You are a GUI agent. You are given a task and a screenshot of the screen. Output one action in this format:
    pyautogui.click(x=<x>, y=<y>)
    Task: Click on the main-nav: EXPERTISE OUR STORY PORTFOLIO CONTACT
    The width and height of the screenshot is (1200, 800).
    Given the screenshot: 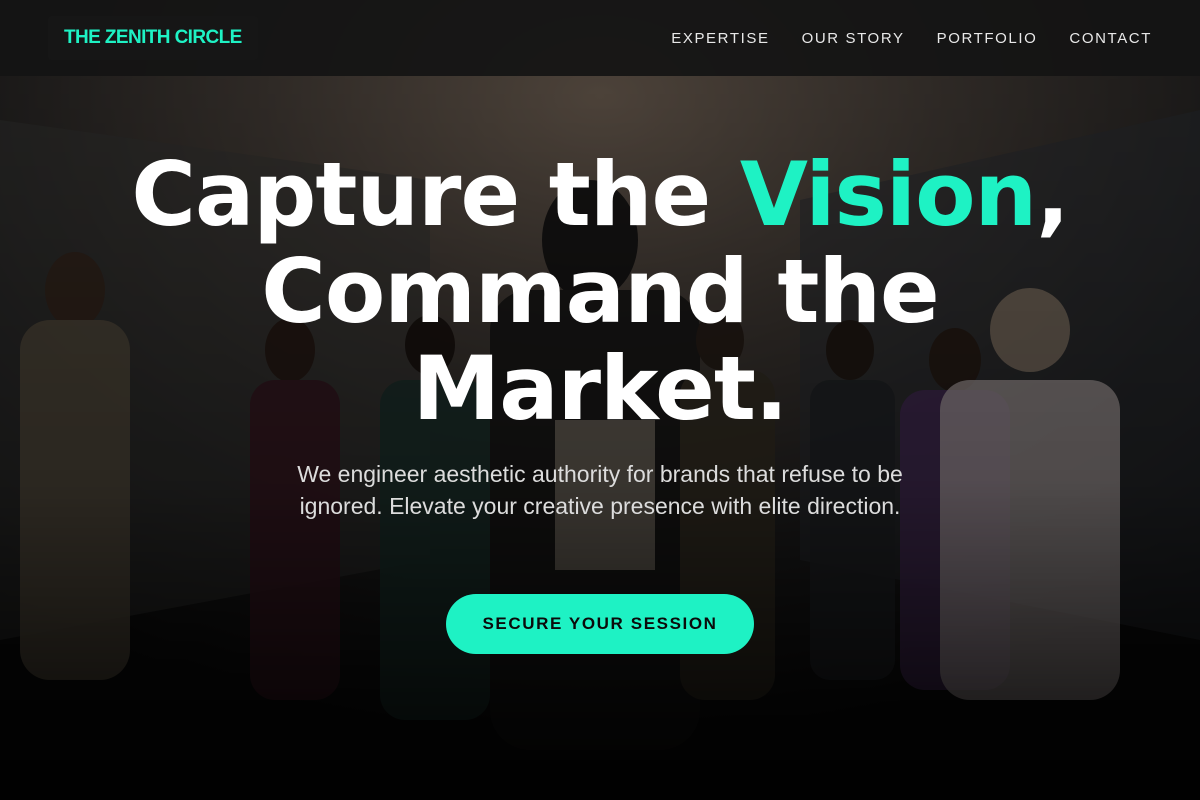 What is the action you would take?
    pyautogui.click(x=911, y=38)
    